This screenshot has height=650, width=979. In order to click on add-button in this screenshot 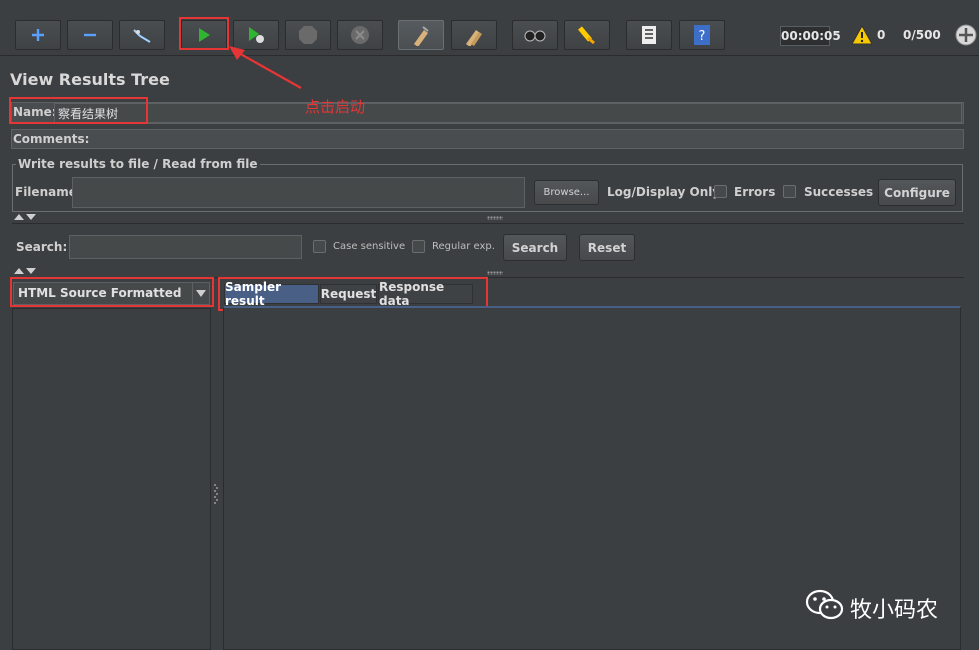, I will do `click(38, 35)`.